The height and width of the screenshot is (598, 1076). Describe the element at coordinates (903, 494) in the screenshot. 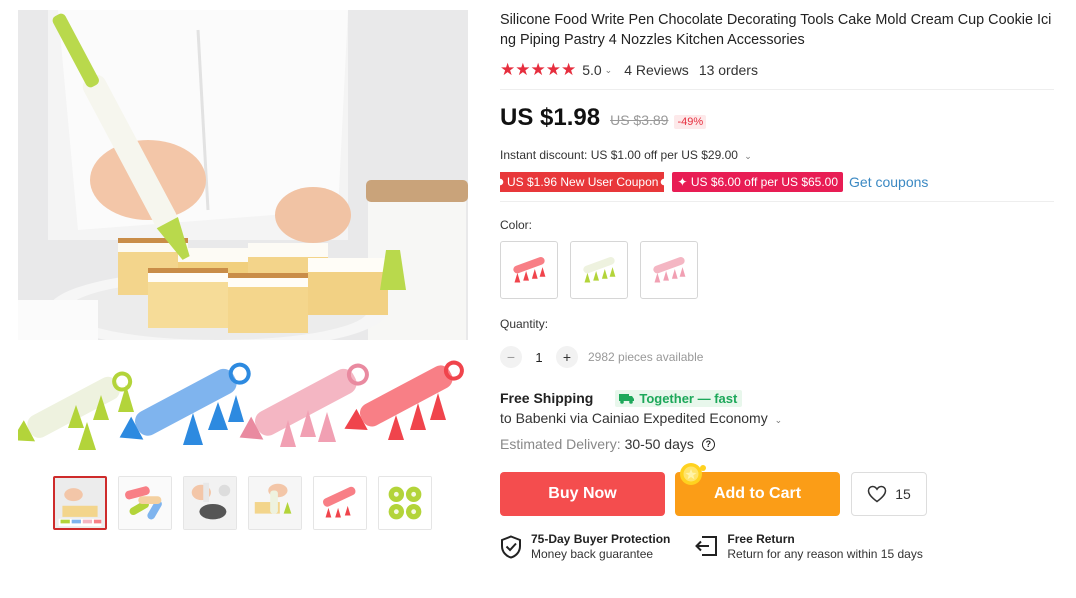

I see `wishlist-count: 15` at that location.